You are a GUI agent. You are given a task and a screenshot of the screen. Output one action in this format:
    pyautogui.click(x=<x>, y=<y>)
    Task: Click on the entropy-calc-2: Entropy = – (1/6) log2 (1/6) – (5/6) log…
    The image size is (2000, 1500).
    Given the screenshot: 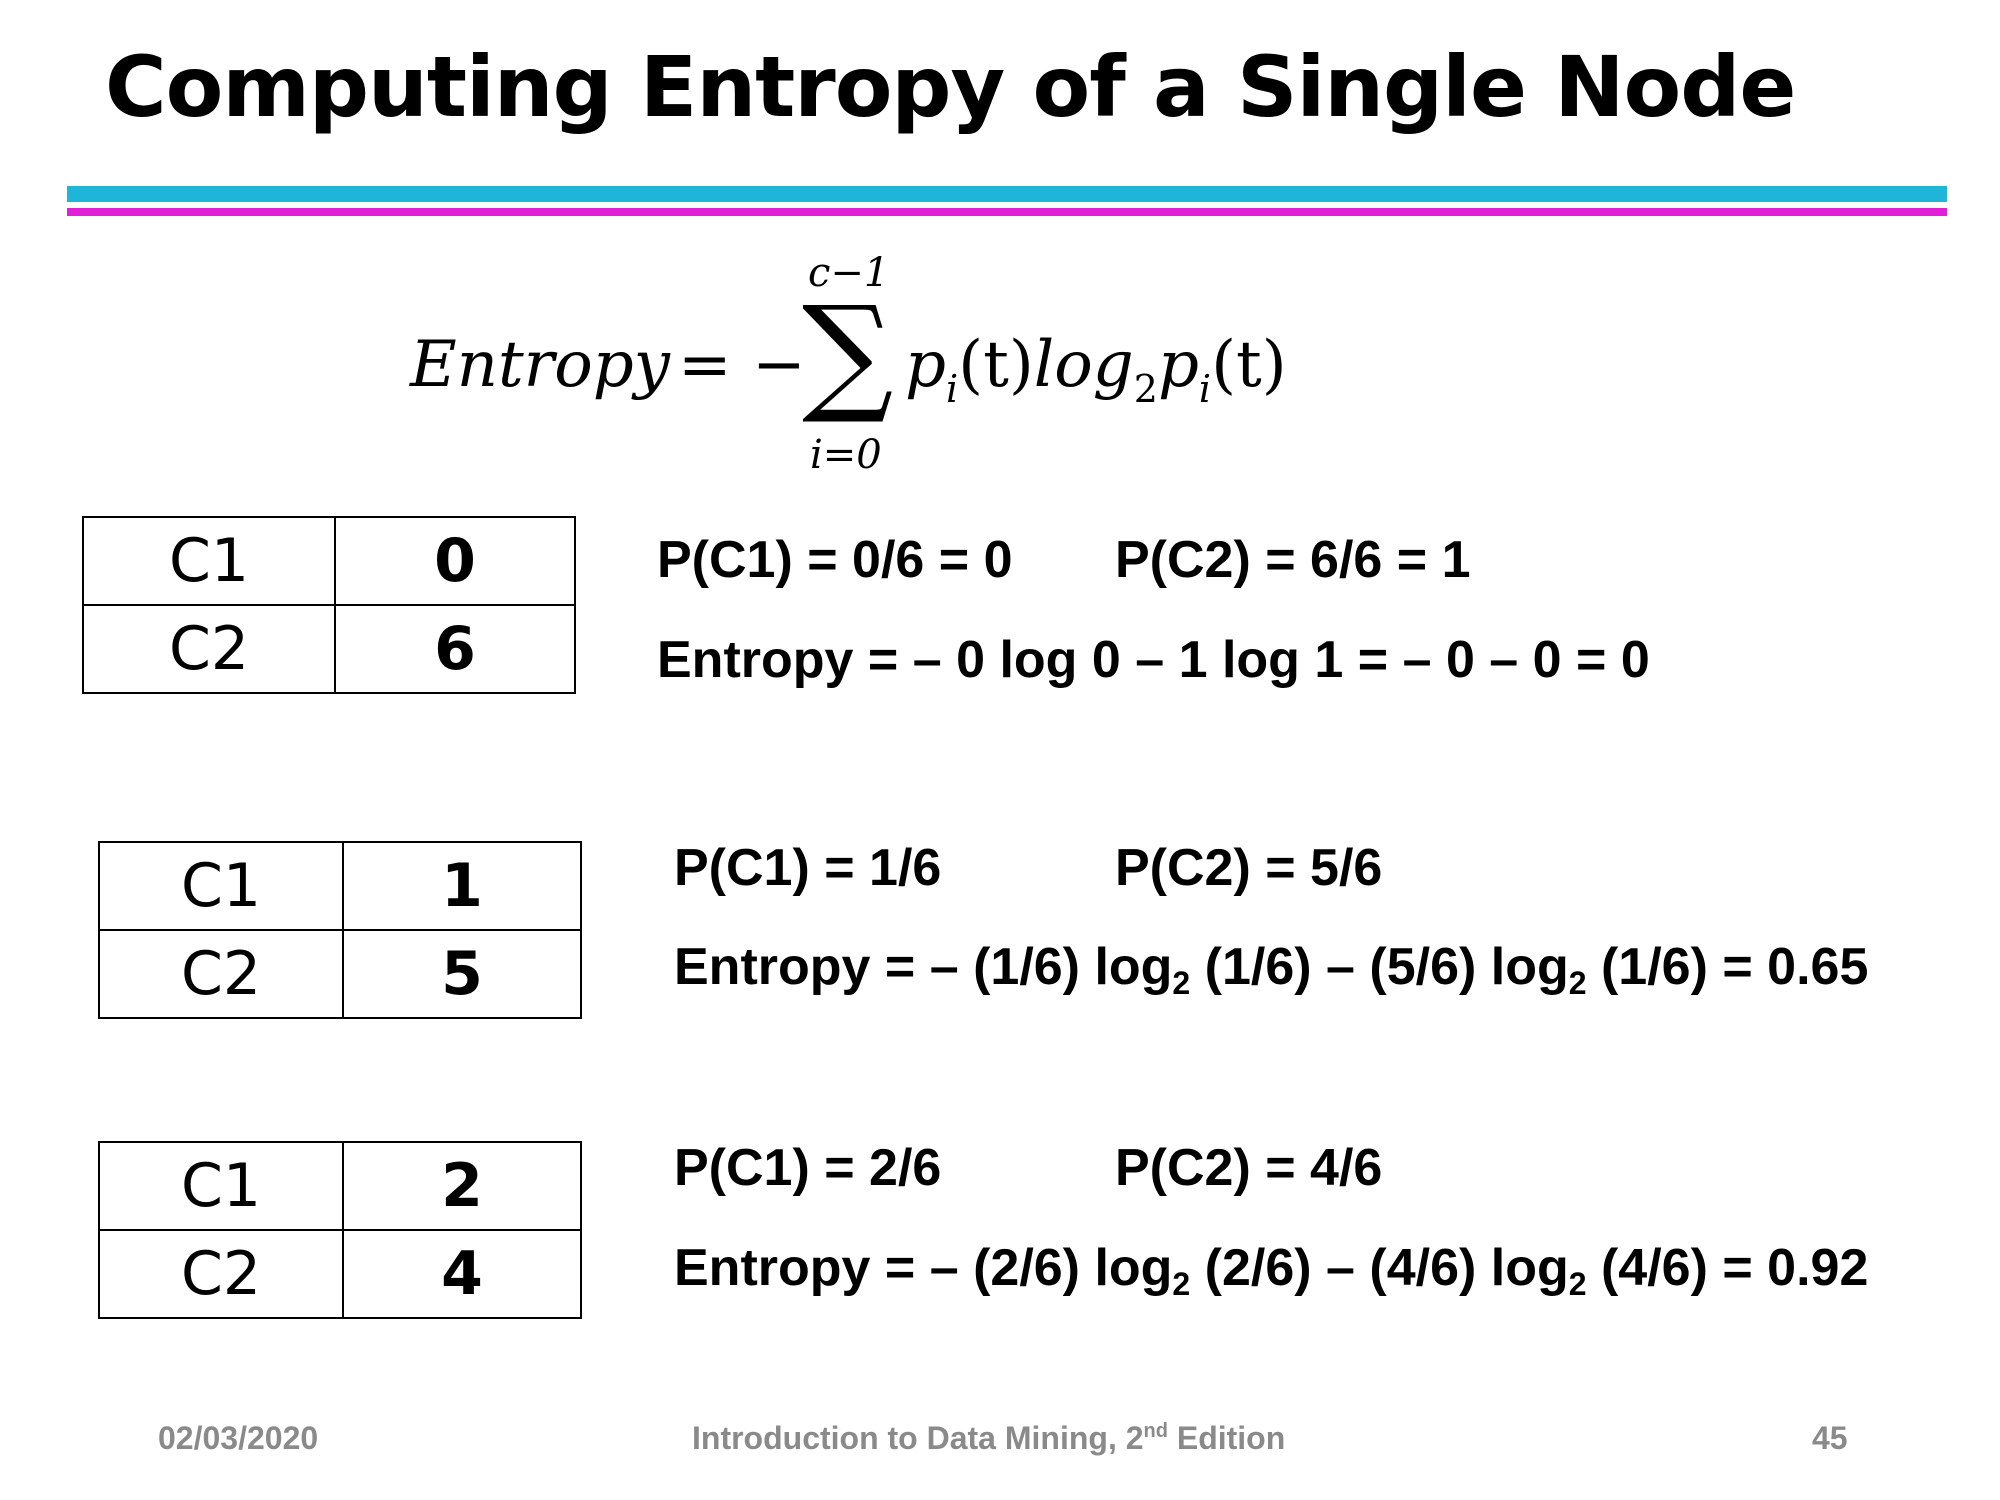 What is the action you would take?
    pyautogui.click(x=1271, y=969)
    